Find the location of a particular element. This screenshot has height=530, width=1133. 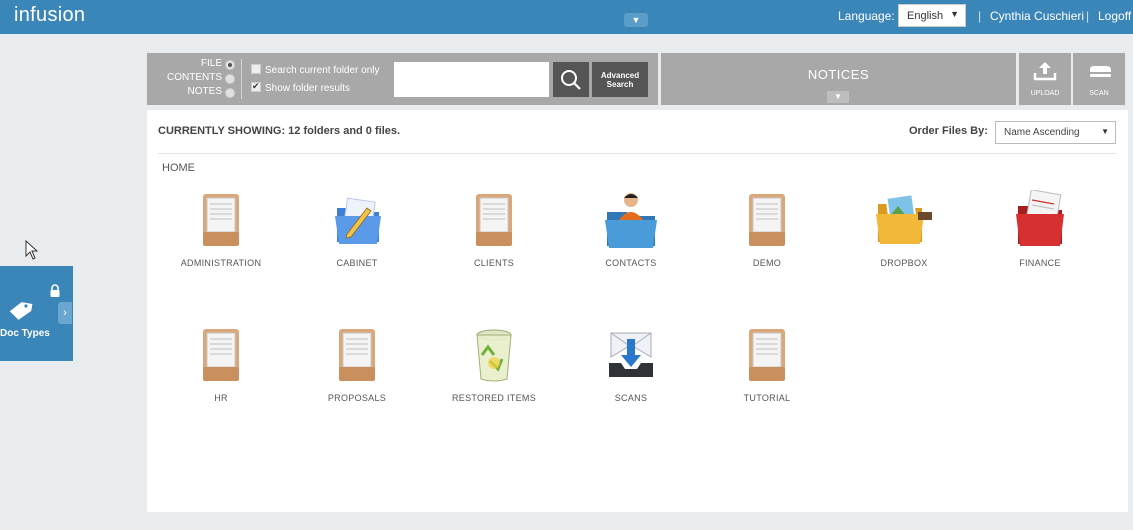

expand-panel-button: › is located at coordinates (65, 313).